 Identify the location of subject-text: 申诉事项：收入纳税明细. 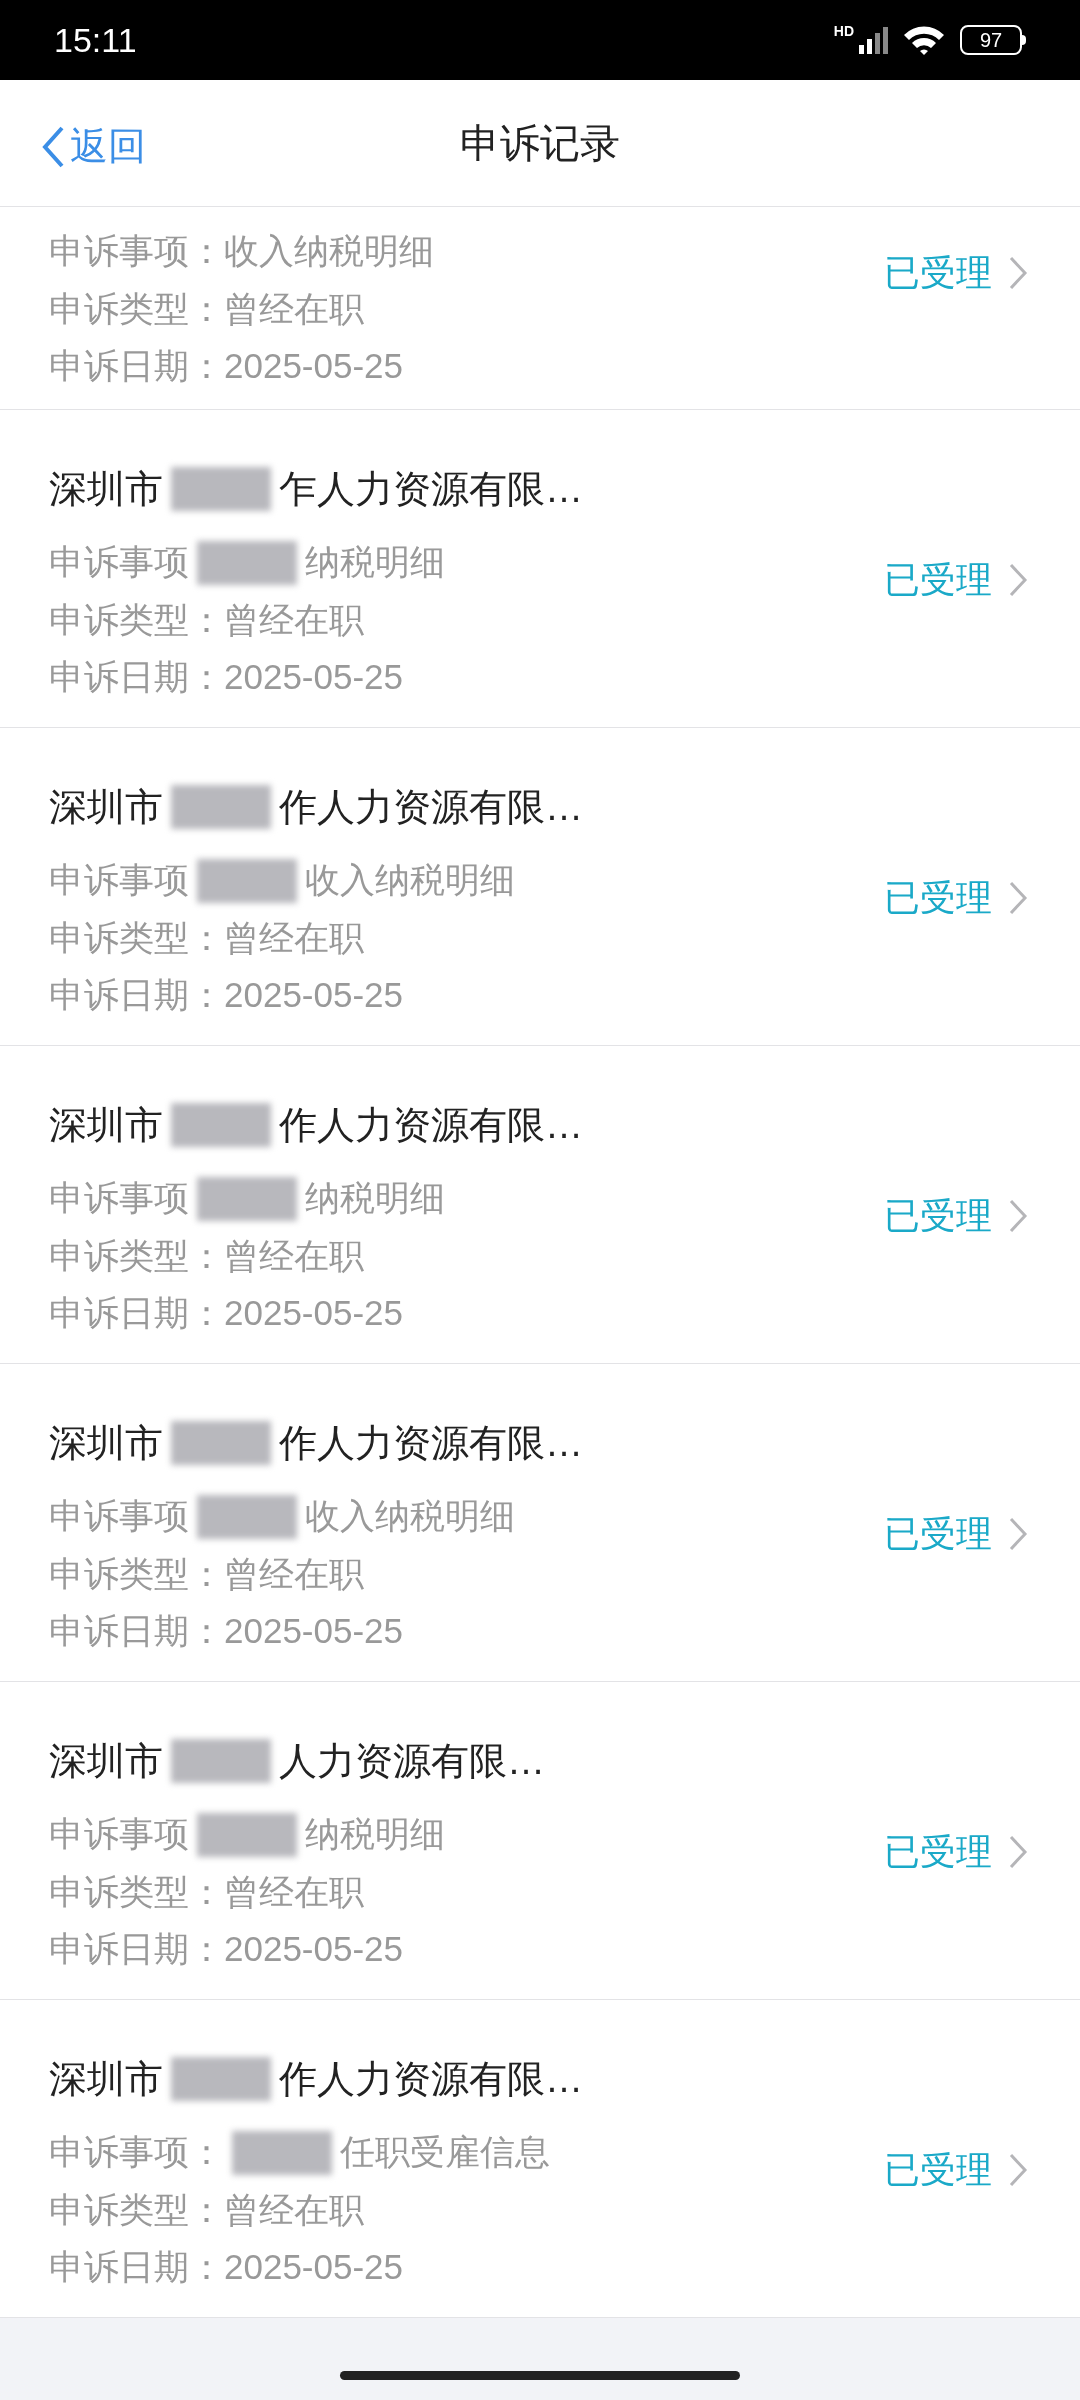
(241, 250).